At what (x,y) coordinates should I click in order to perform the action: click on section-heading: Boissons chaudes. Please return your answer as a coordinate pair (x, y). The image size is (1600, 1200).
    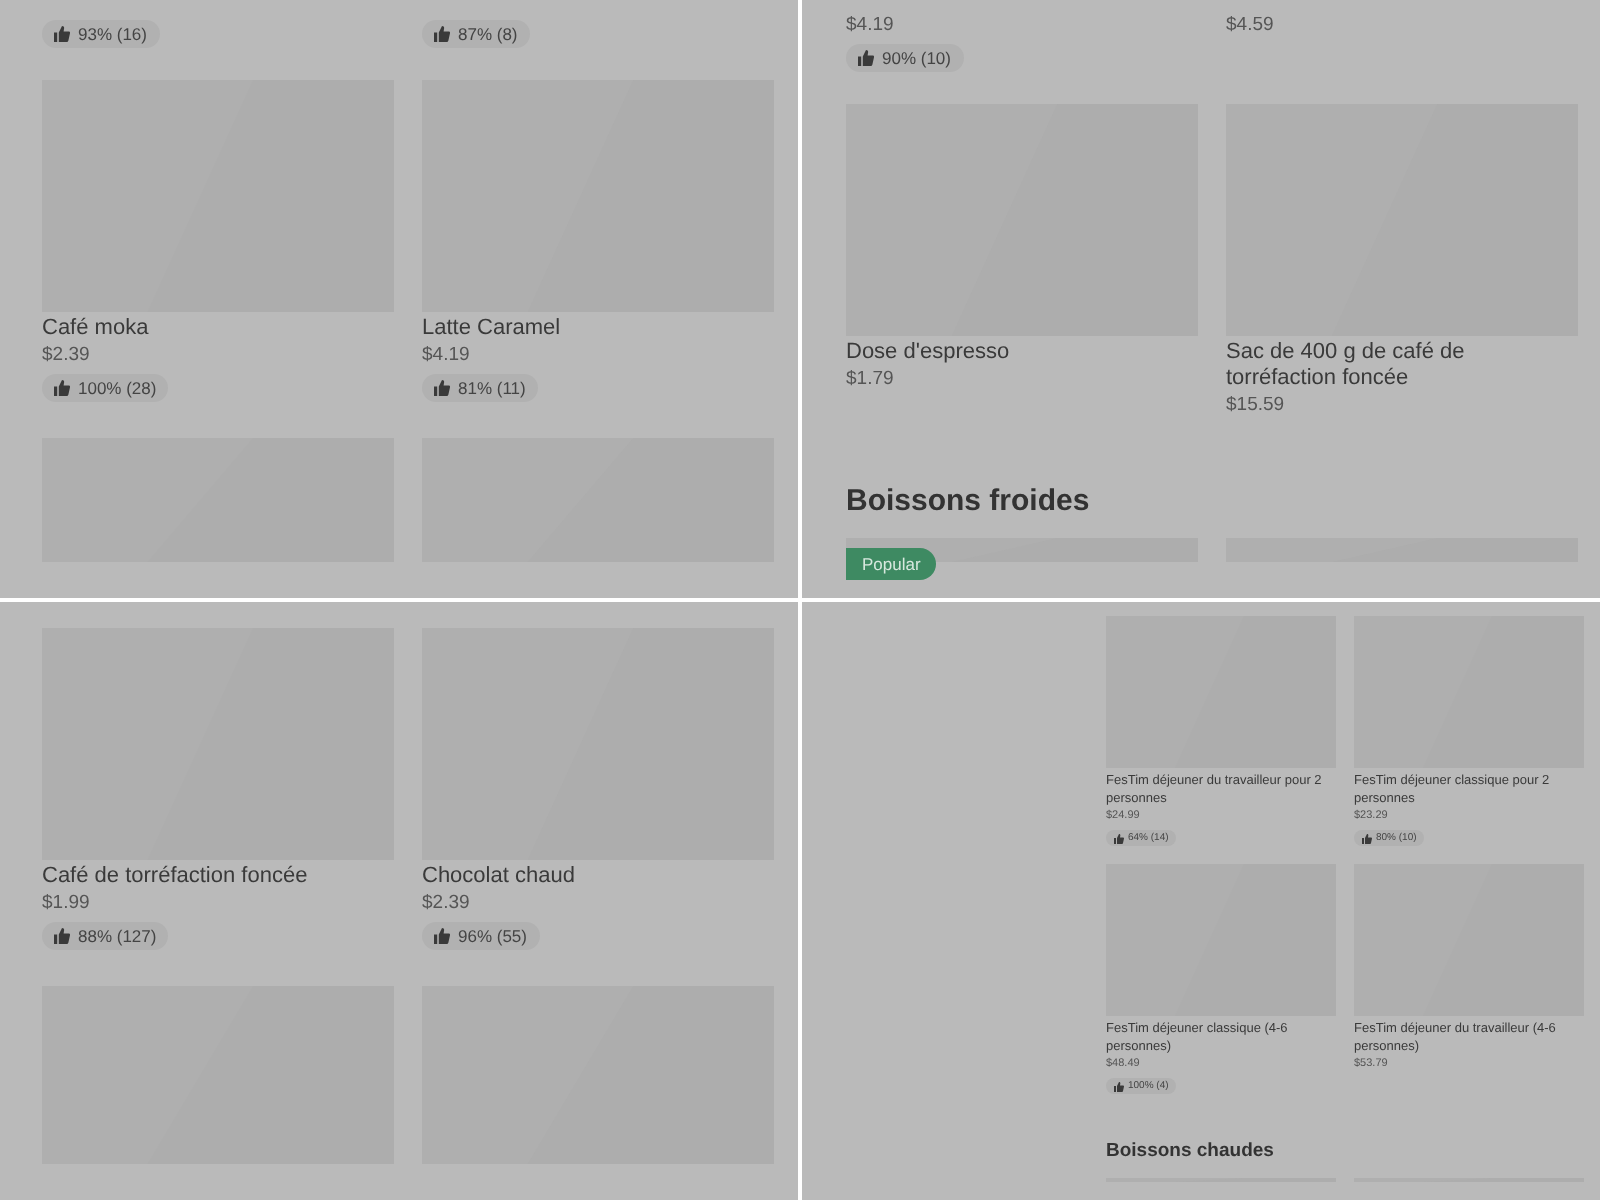
    Looking at the image, I should click on (1191, 1151).